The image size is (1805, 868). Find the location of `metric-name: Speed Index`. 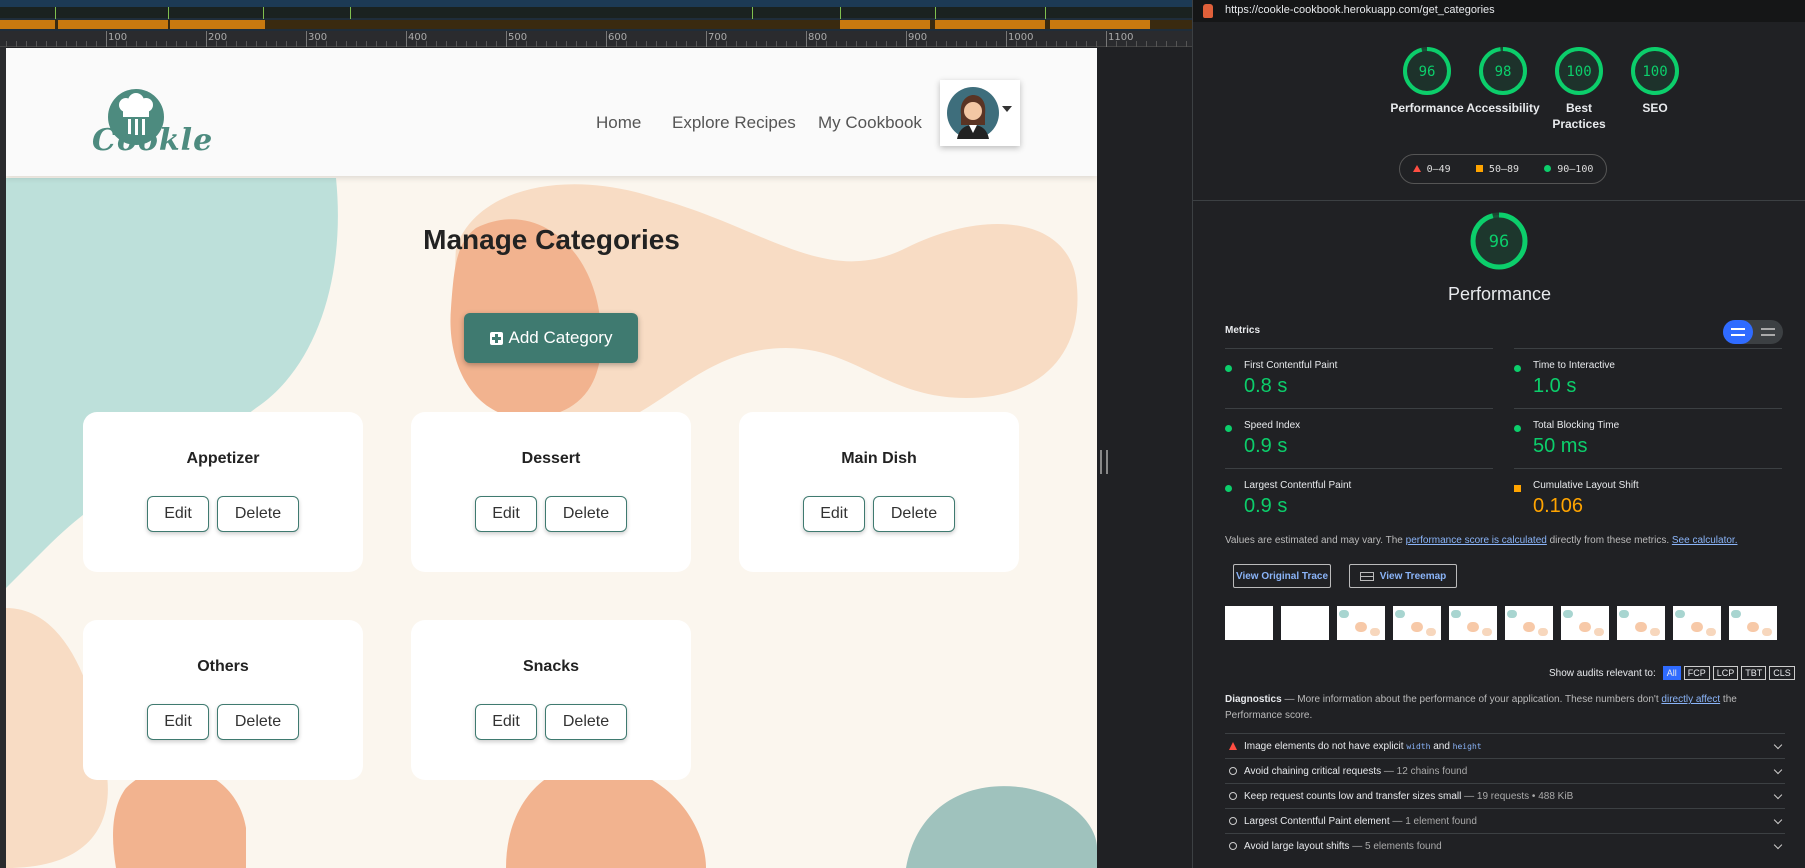

metric-name: Speed Index is located at coordinates (1272, 425).